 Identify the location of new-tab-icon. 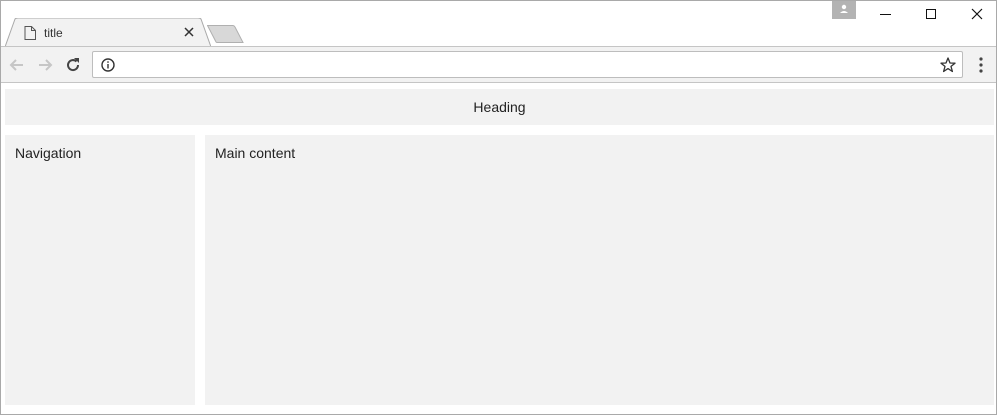
(226, 34).